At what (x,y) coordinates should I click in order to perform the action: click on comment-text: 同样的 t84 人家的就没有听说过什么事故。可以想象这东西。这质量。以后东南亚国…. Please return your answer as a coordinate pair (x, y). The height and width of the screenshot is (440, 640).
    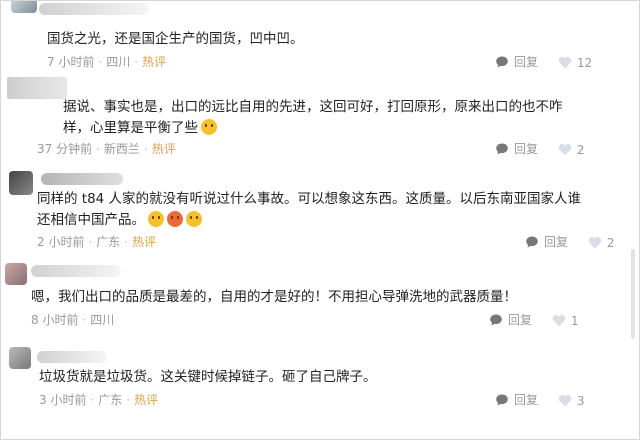
    Looking at the image, I should click on (315, 210).